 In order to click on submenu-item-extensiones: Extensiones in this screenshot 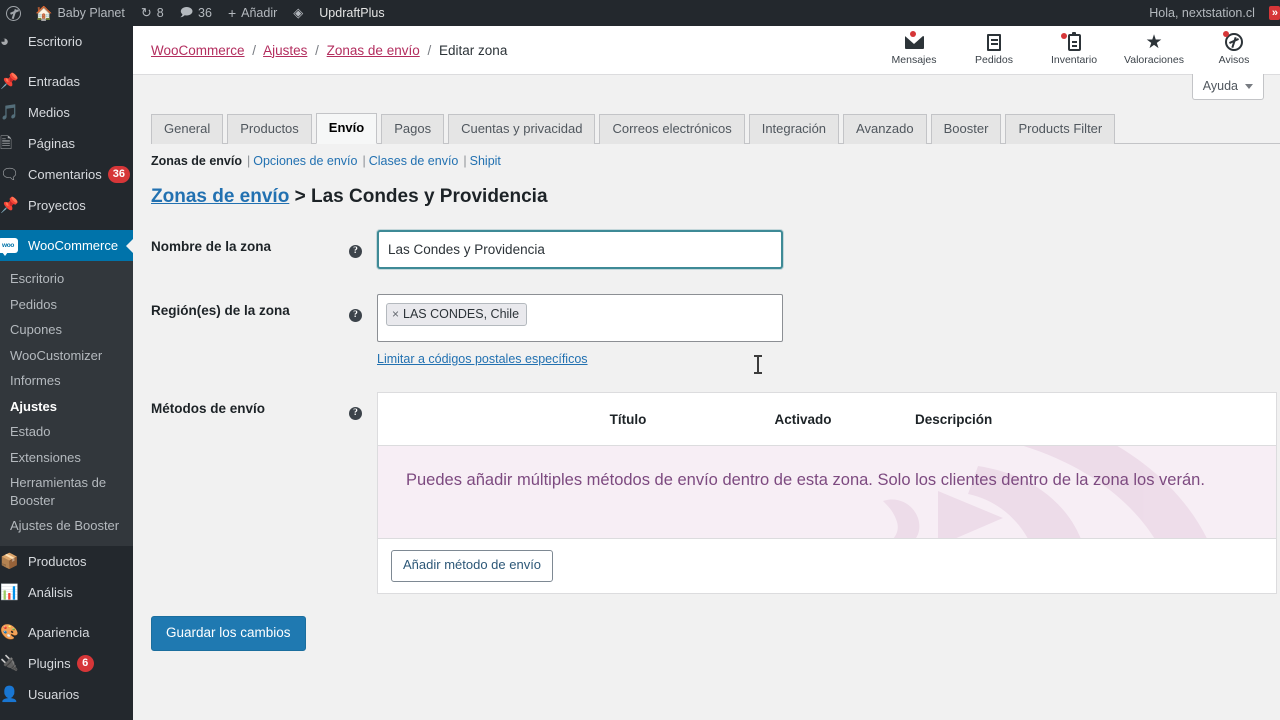, I will do `click(66, 458)`.